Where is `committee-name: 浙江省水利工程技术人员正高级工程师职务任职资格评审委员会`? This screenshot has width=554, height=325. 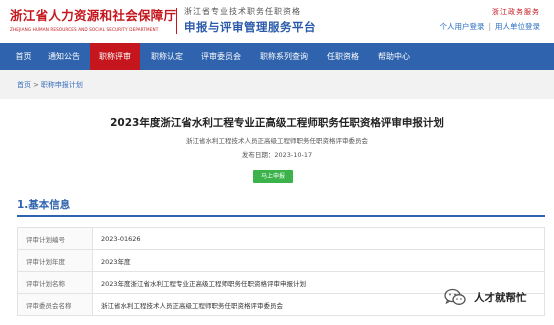
committee-name: 浙江省水利工程技术人员正高级工程师职务任职资格评审委员会 is located at coordinates (277, 141).